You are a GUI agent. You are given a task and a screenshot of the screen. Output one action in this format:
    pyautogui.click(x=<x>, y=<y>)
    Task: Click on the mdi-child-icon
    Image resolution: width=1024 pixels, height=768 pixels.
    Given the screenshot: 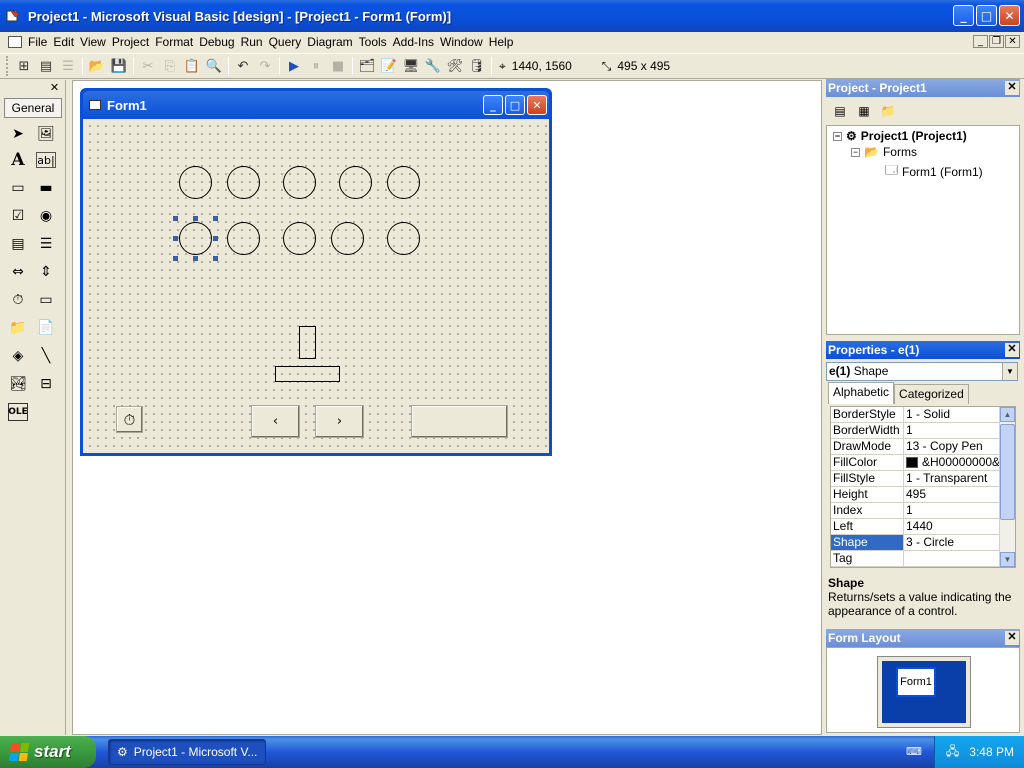 What is the action you would take?
    pyautogui.click(x=15, y=42)
    